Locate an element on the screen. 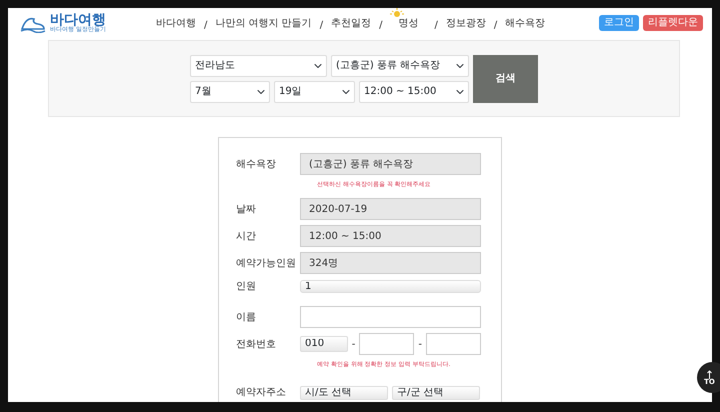 The image size is (720, 412). up-arrow-icon is located at coordinates (709, 374).